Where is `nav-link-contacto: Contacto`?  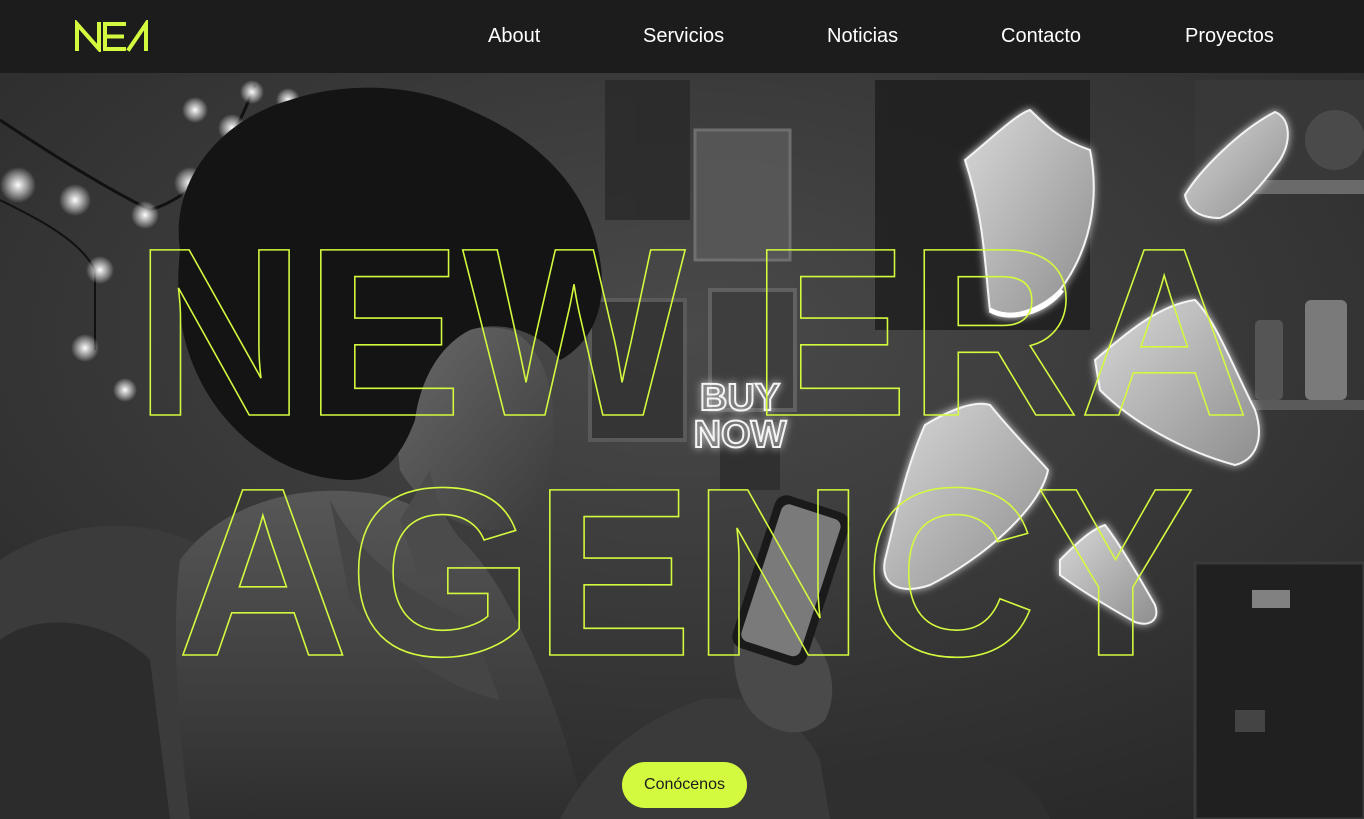 nav-link-contacto: Contacto is located at coordinates (1041, 36).